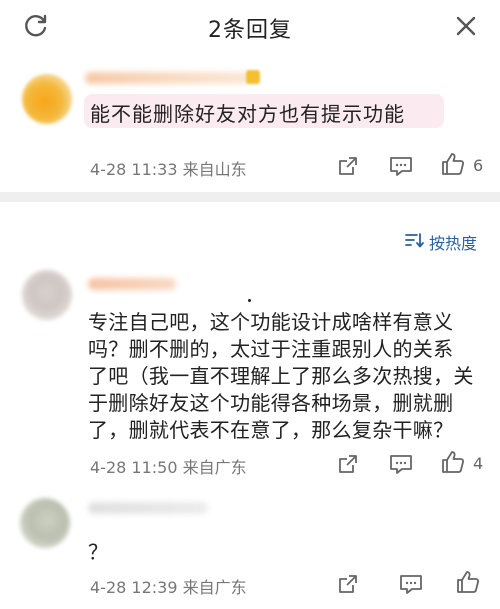 This screenshot has width=500, height=609. What do you see at coordinates (134, 467) in the screenshot?
I see `reply-time: 4-28 11:50` at bounding box center [134, 467].